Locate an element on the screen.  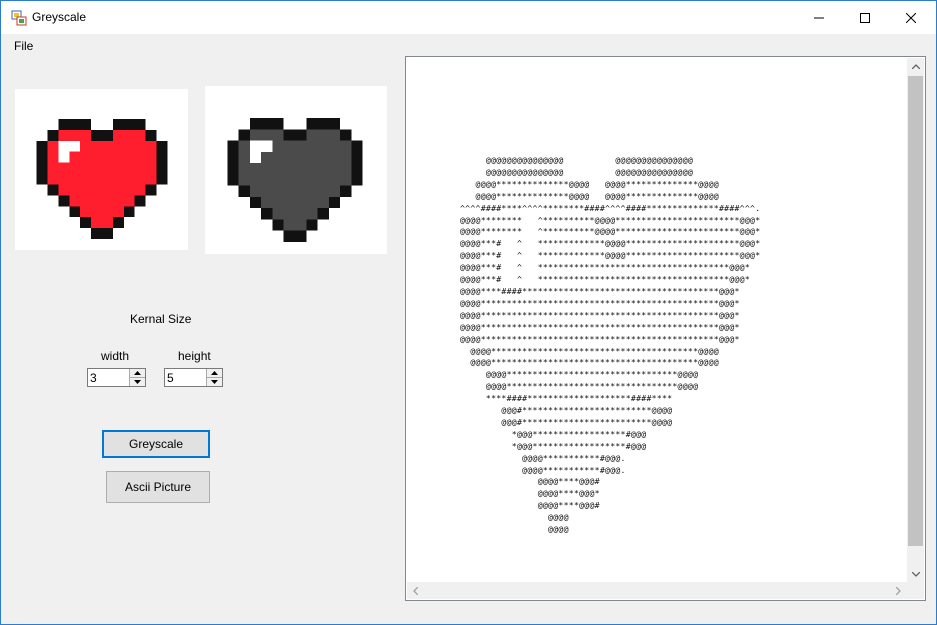
scrollbar-corner is located at coordinates (915, 590).